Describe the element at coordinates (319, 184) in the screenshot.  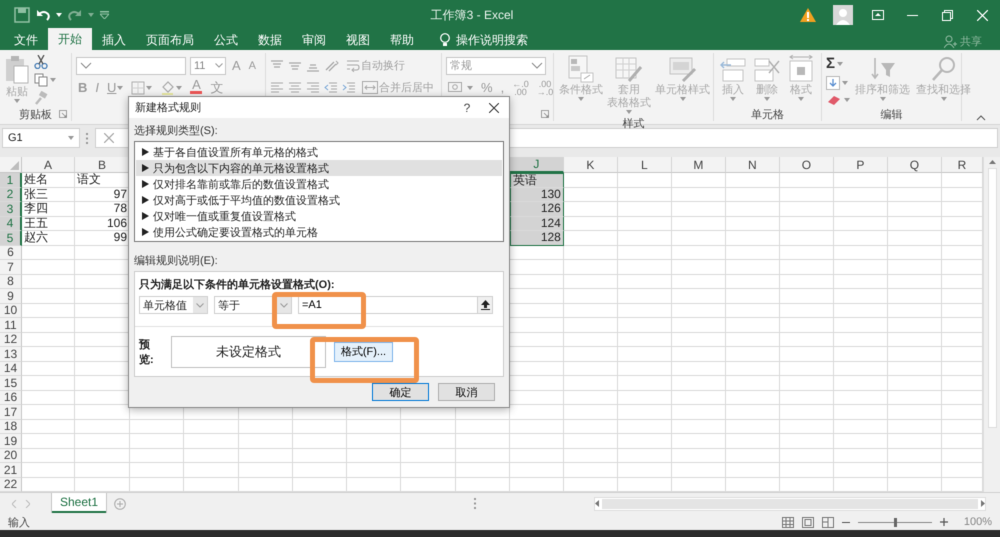
I see `rule-type-item: 仅对排名靠前或靠后的数值设置格式` at that location.